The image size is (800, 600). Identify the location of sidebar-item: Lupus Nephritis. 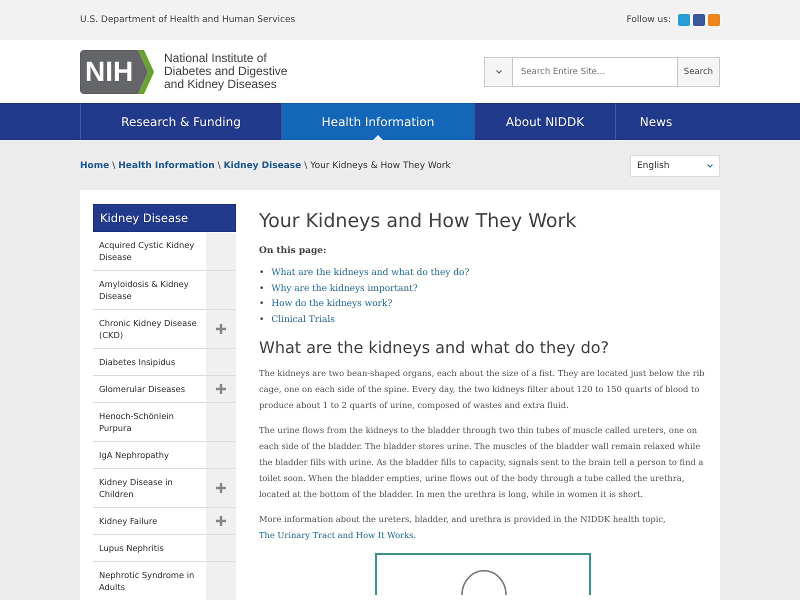
(149, 548).